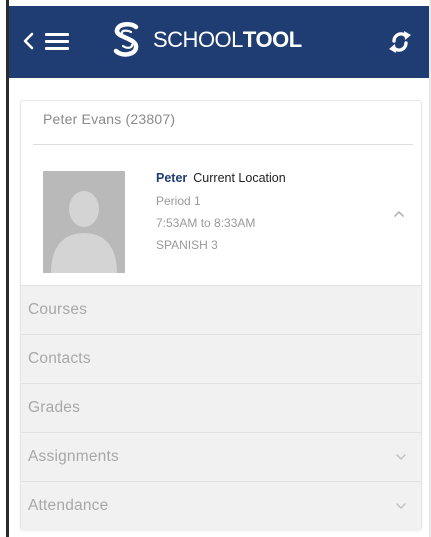  Describe the element at coordinates (73, 456) in the screenshot. I see `section-label: Assignments` at that location.